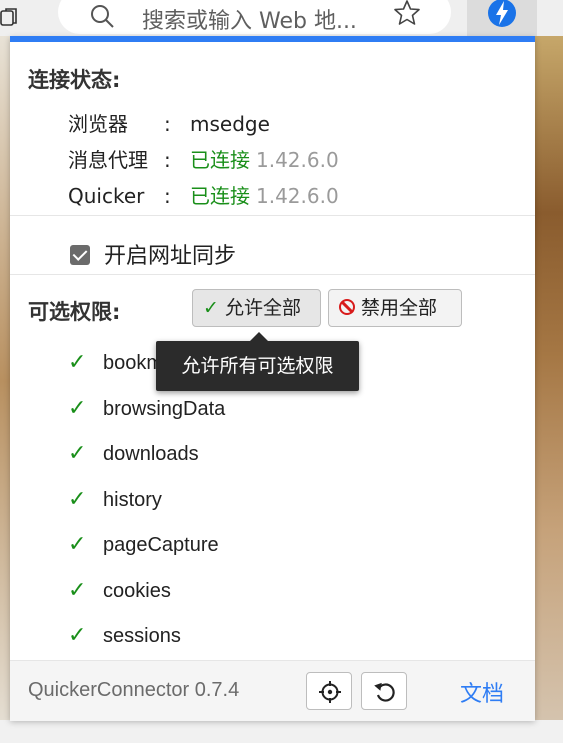 The image size is (563, 743). What do you see at coordinates (170, 256) in the screenshot?
I see `url-sync-label: 开启网址同步` at bounding box center [170, 256].